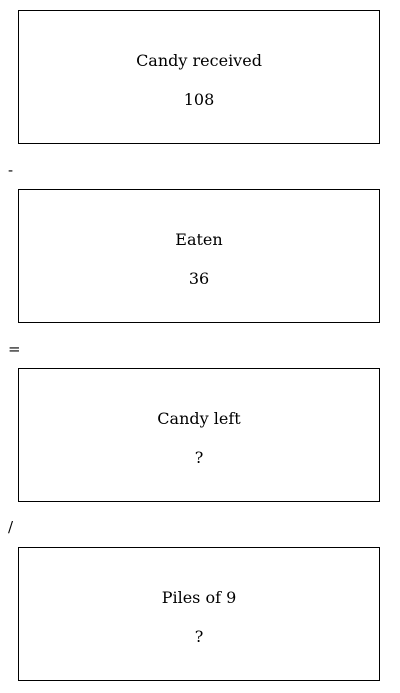 The width and height of the screenshot is (400, 693). I want to click on box-label: Piles of 9, so click(199, 597).